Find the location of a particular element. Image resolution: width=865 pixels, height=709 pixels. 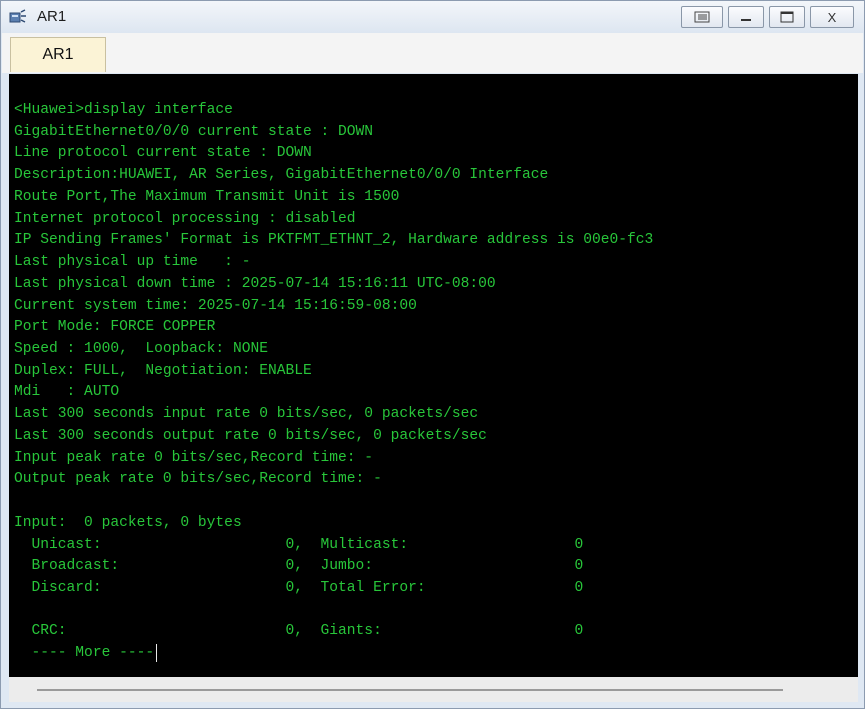

tab-ar1: AR1 is located at coordinates (58, 54).